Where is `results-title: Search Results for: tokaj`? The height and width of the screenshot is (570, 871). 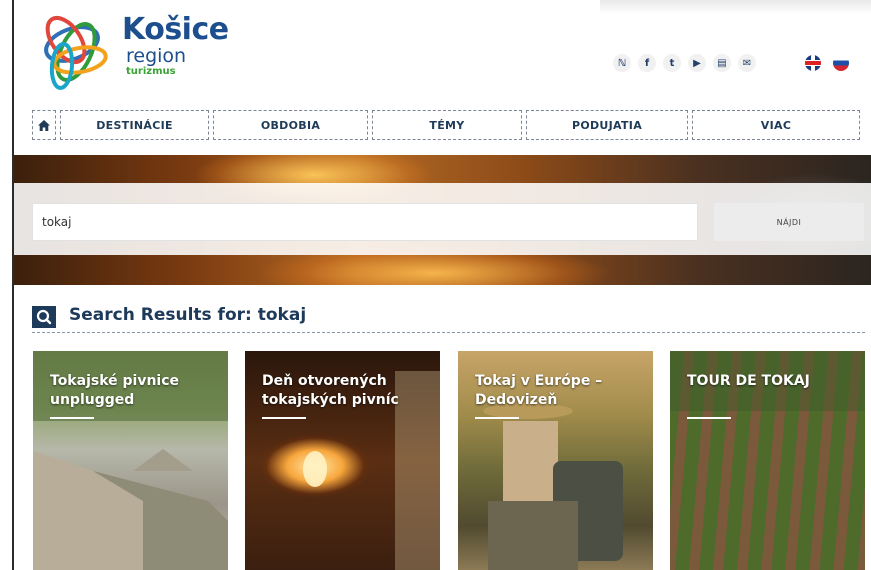 results-title: Search Results for: tokaj is located at coordinates (188, 315).